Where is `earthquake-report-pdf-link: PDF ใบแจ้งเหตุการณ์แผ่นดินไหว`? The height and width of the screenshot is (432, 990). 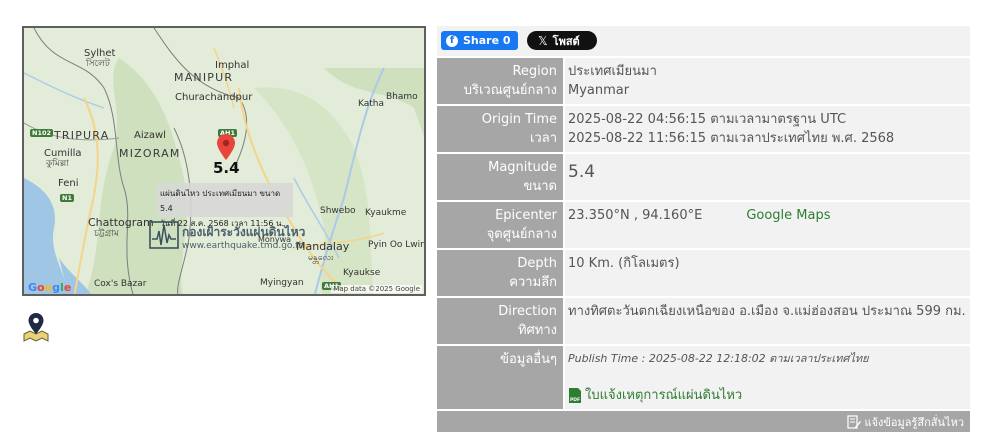
earthquake-report-pdf-link: PDF ใบแจ้งเหตุการณ์แผ่นดินไหว is located at coordinates (767, 395).